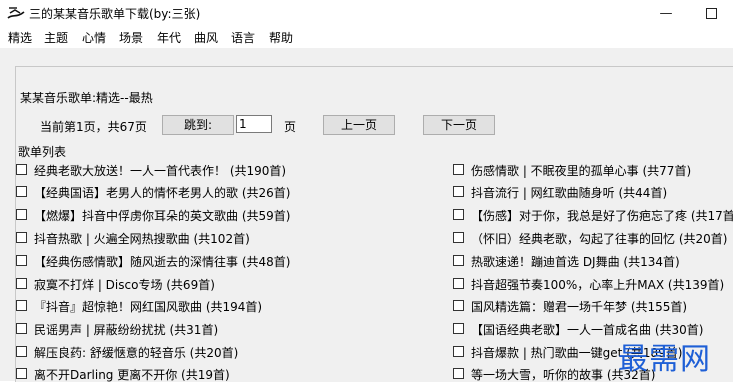 This screenshot has height=385, width=733. Describe the element at coordinates (115, 14) in the screenshot. I see `window-title: 三的某某音乐歌单下载(by:三张)` at that location.